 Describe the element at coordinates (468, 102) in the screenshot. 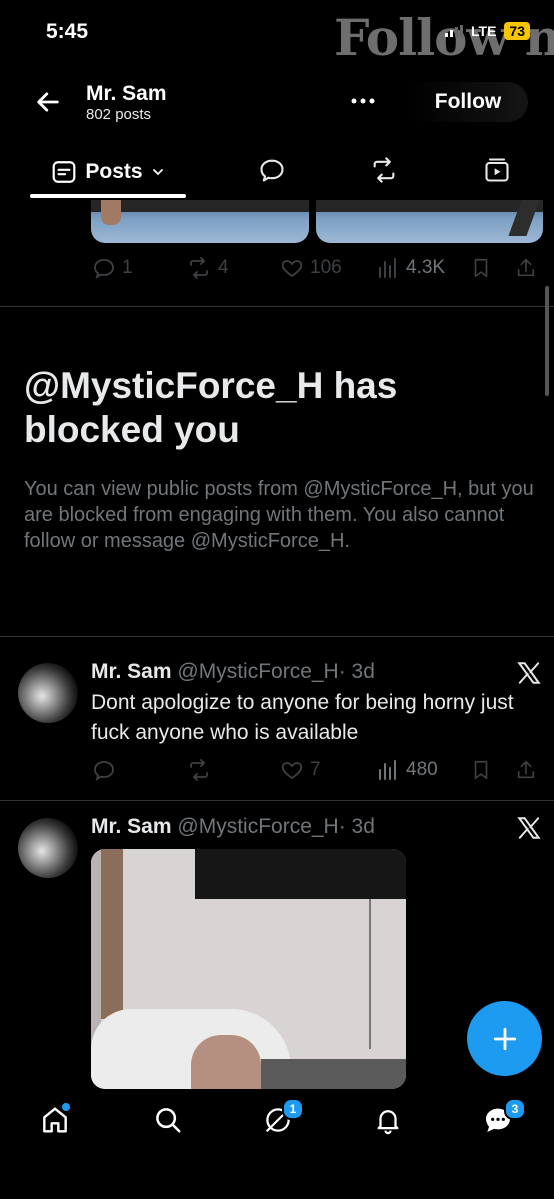

I see `follow-button: Follow` at that location.